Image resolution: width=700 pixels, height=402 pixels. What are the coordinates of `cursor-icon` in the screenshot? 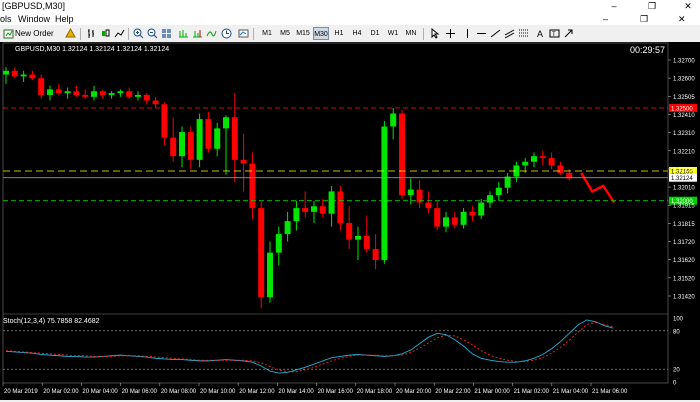 It's located at (435, 33).